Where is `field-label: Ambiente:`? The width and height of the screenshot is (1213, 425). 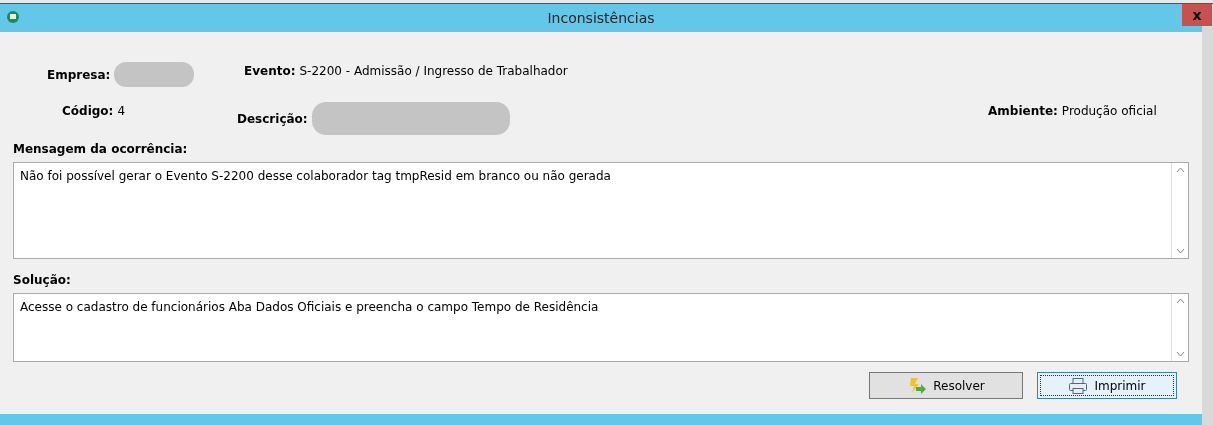
field-label: Ambiente: is located at coordinates (1023, 111).